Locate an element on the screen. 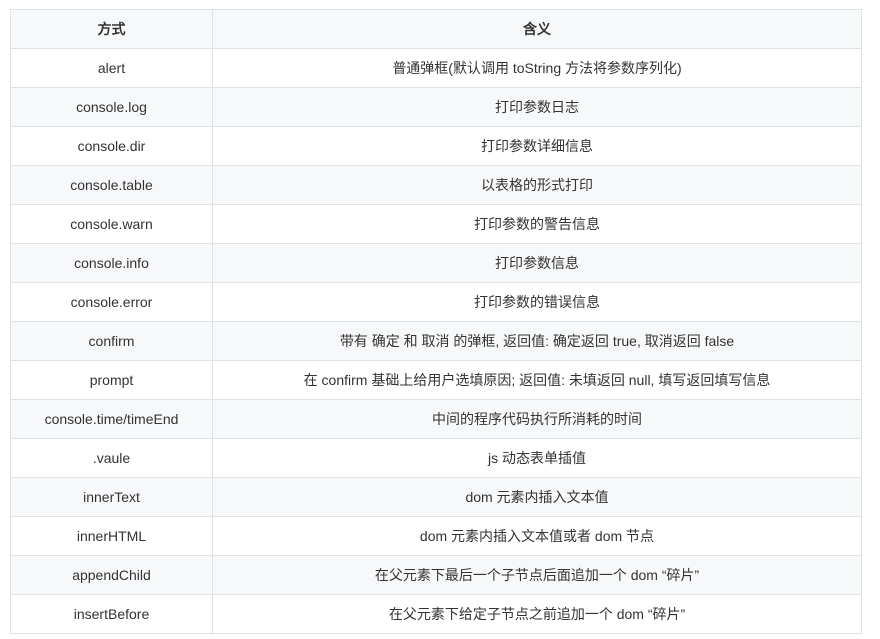 The height and width of the screenshot is (639, 880). method-cell: console.error is located at coordinates (111, 302).